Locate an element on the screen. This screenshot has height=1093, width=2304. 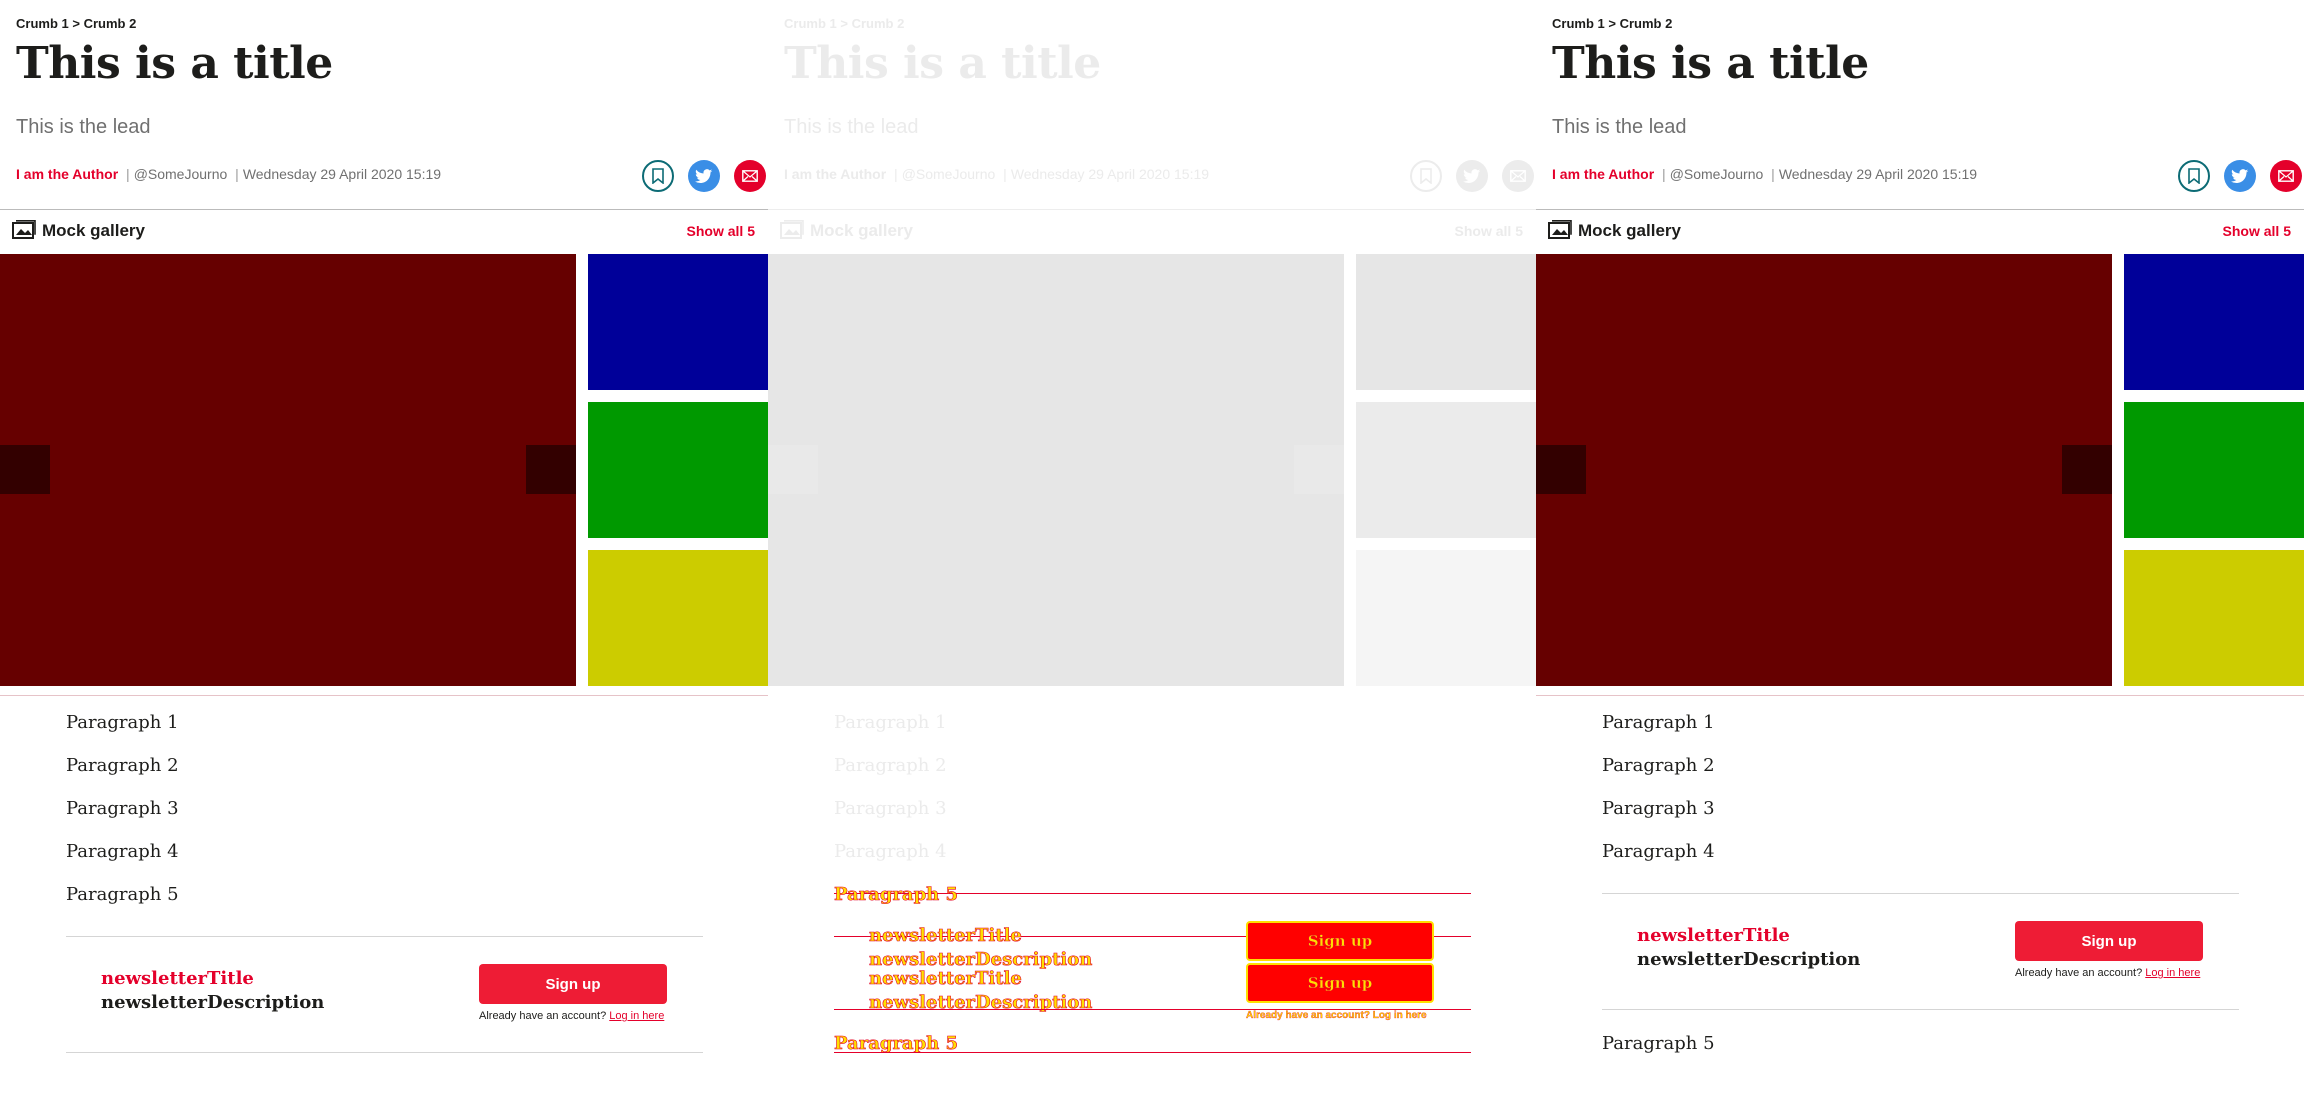
gallery-icon is located at coordinates (1560, 229).